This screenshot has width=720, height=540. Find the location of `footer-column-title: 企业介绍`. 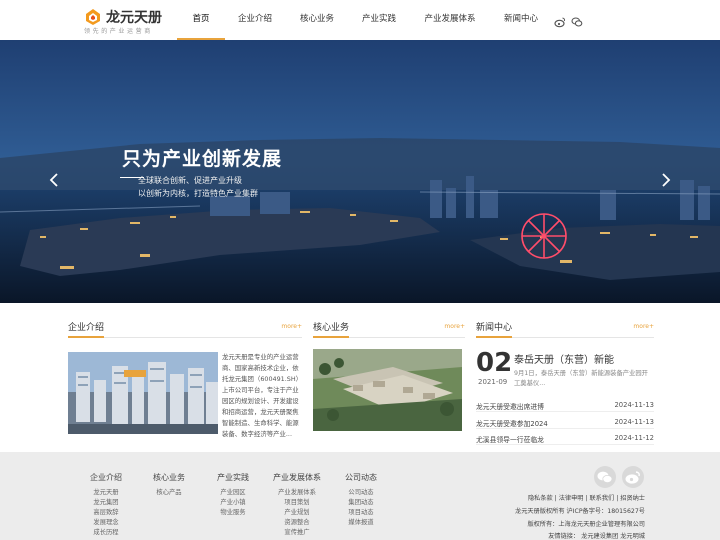

footer-column-title: 企业介绍 is located at coordinates (106, 477).